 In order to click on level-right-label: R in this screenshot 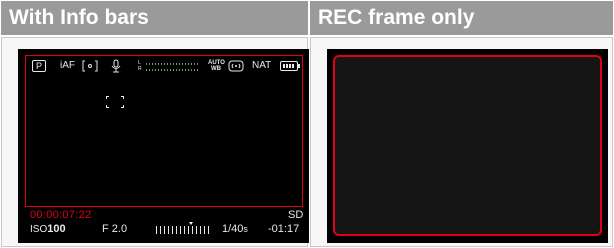, I will do `click(140, 69)`.